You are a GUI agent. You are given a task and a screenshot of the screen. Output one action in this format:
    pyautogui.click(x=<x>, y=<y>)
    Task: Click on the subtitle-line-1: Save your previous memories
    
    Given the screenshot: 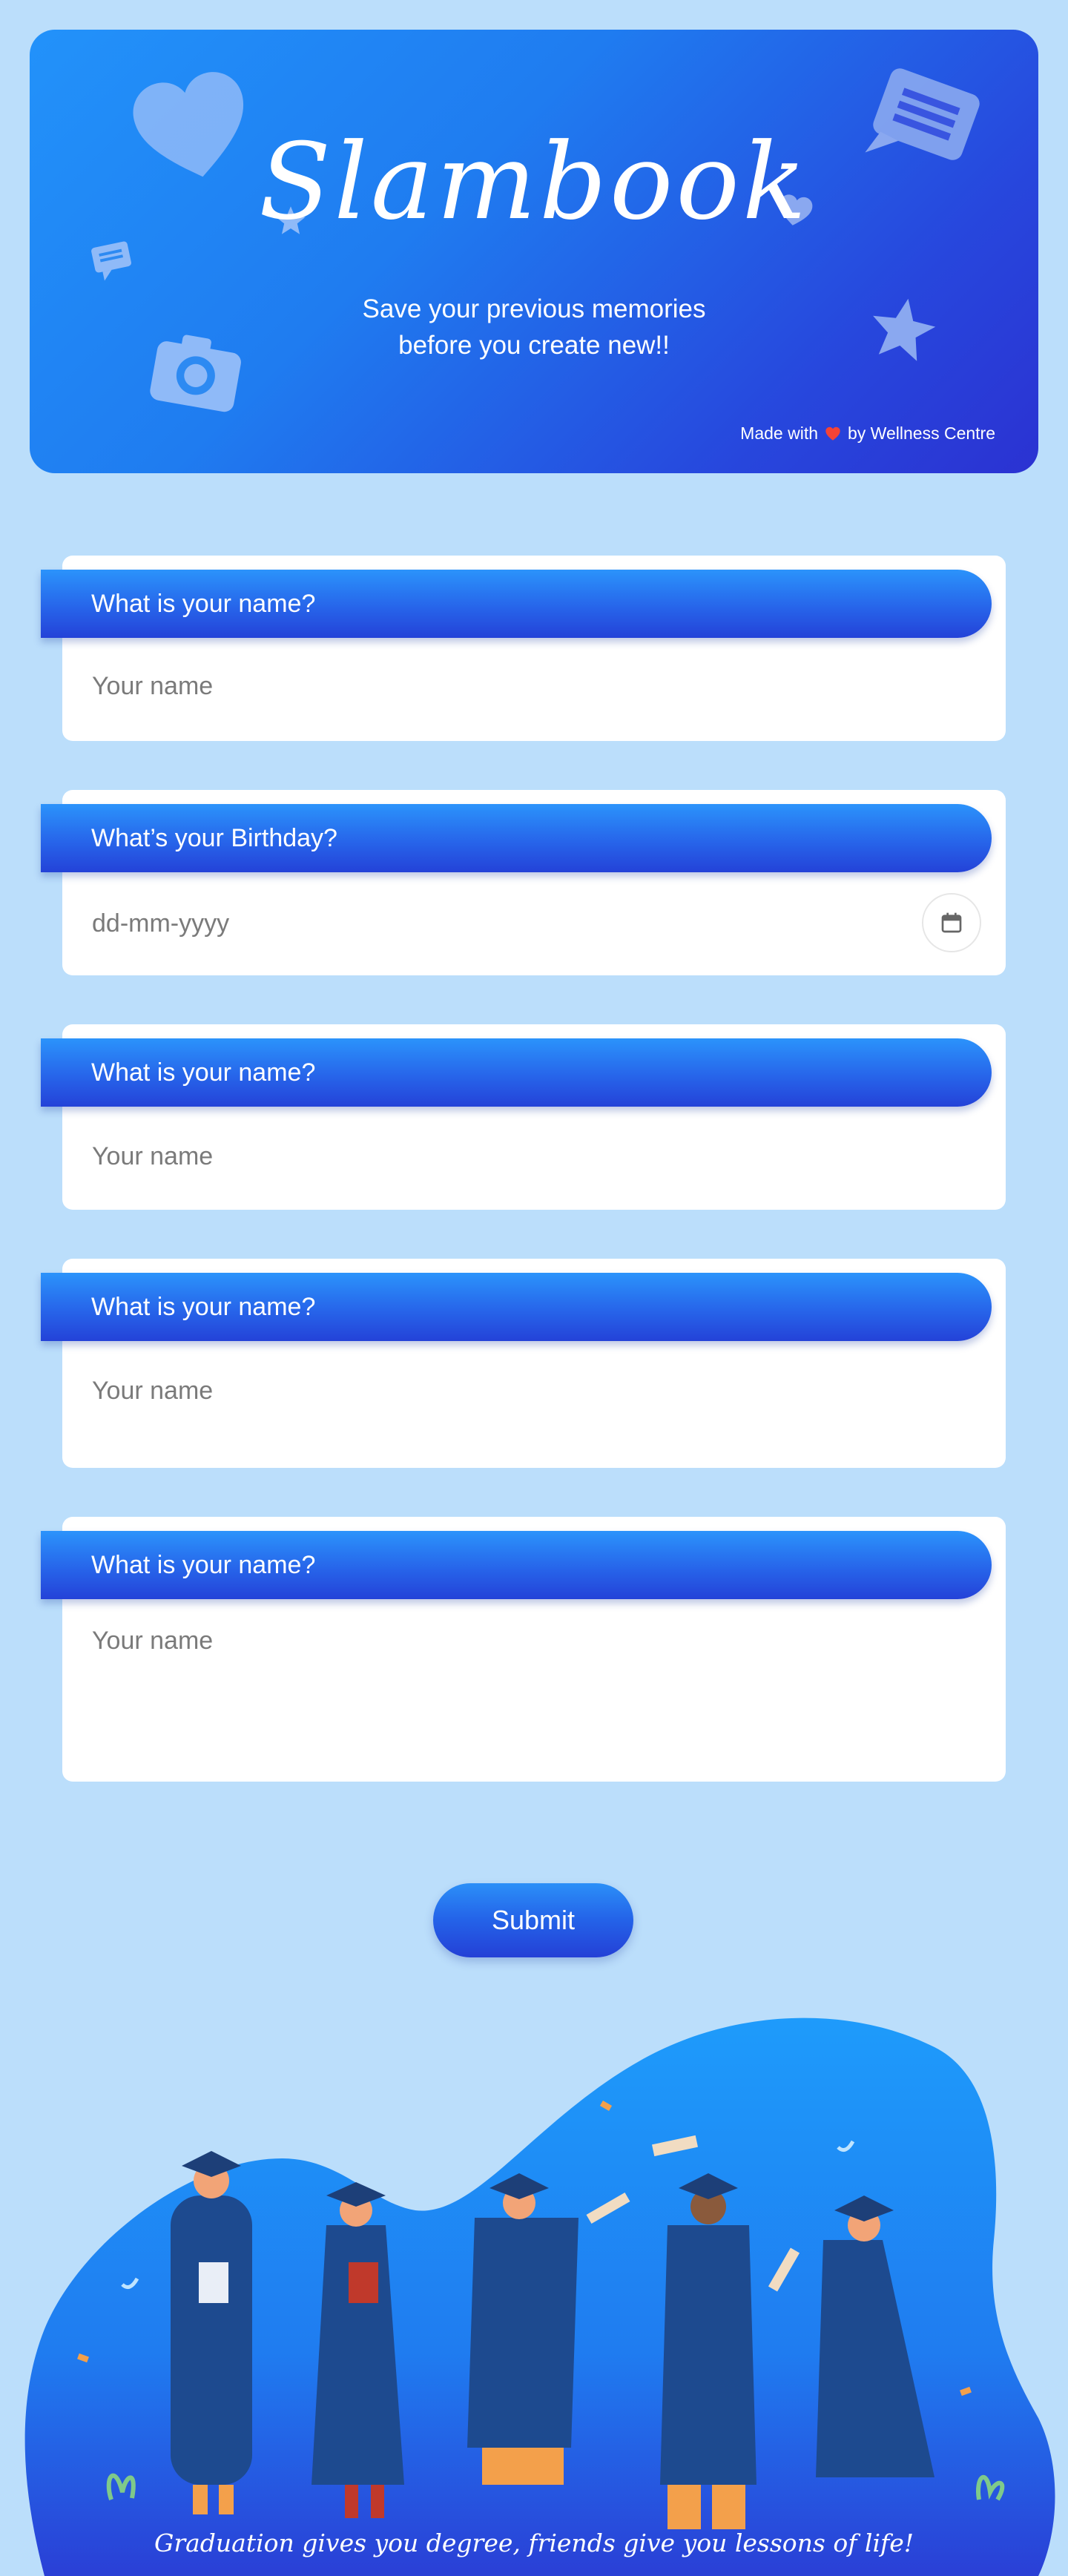 What is the action you would take?
    pyautogui.click(x=534, y=308)
    